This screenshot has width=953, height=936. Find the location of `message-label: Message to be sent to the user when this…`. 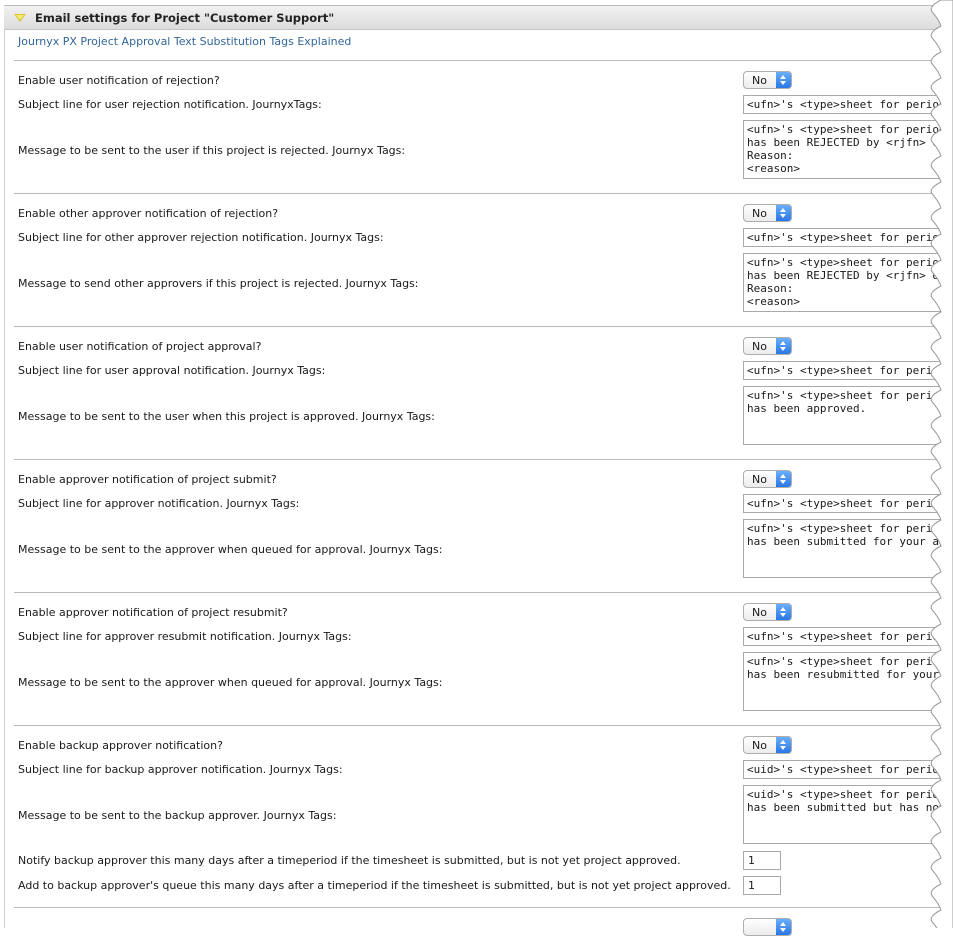

message-label: Message to be sent to the user when this… is located at coordinates (226, 416).